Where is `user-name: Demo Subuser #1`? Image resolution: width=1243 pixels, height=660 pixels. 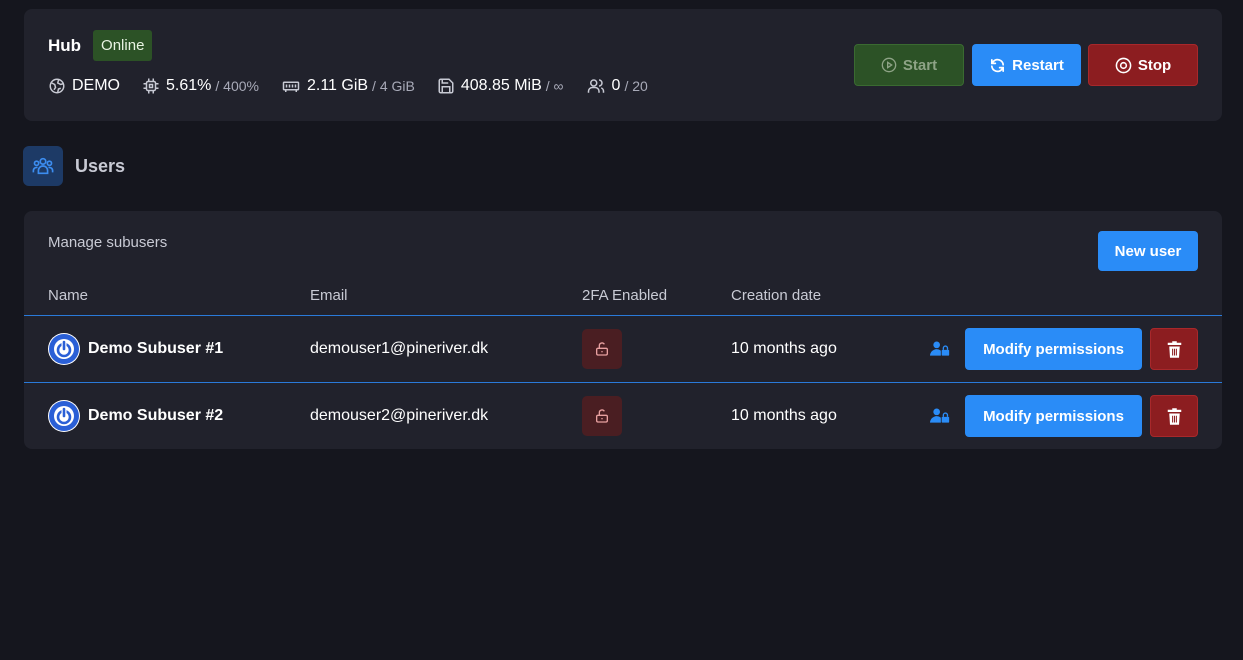 user-name: Demo Subuser #1 is located at coordinates (156, 348).